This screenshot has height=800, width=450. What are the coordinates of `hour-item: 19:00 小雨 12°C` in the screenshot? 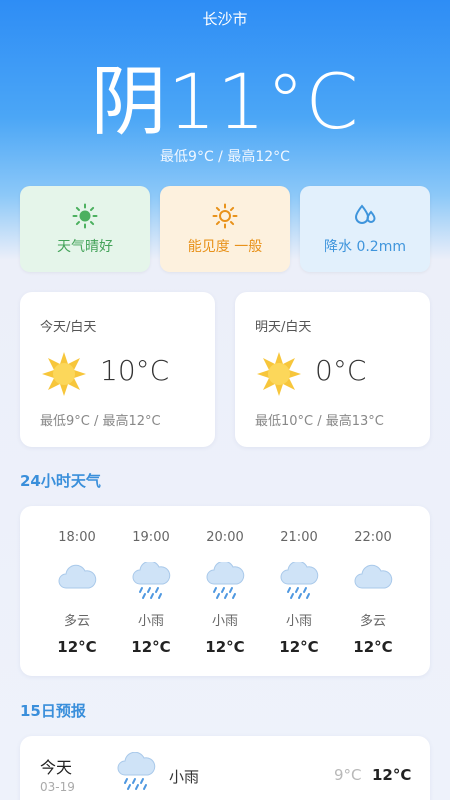 It's located at (151, 591).